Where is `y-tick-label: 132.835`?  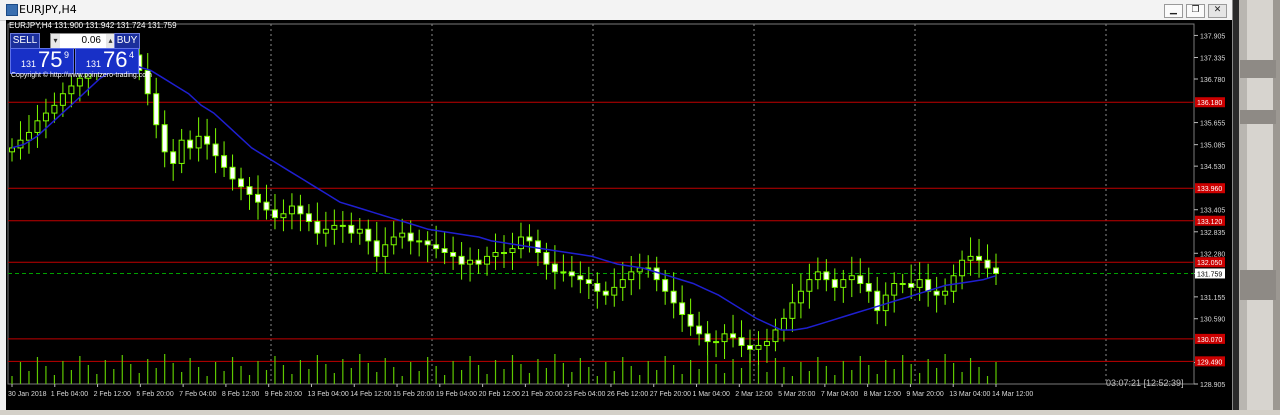
y-tick-label: 132.835 is located at coordinates (1212, 233).